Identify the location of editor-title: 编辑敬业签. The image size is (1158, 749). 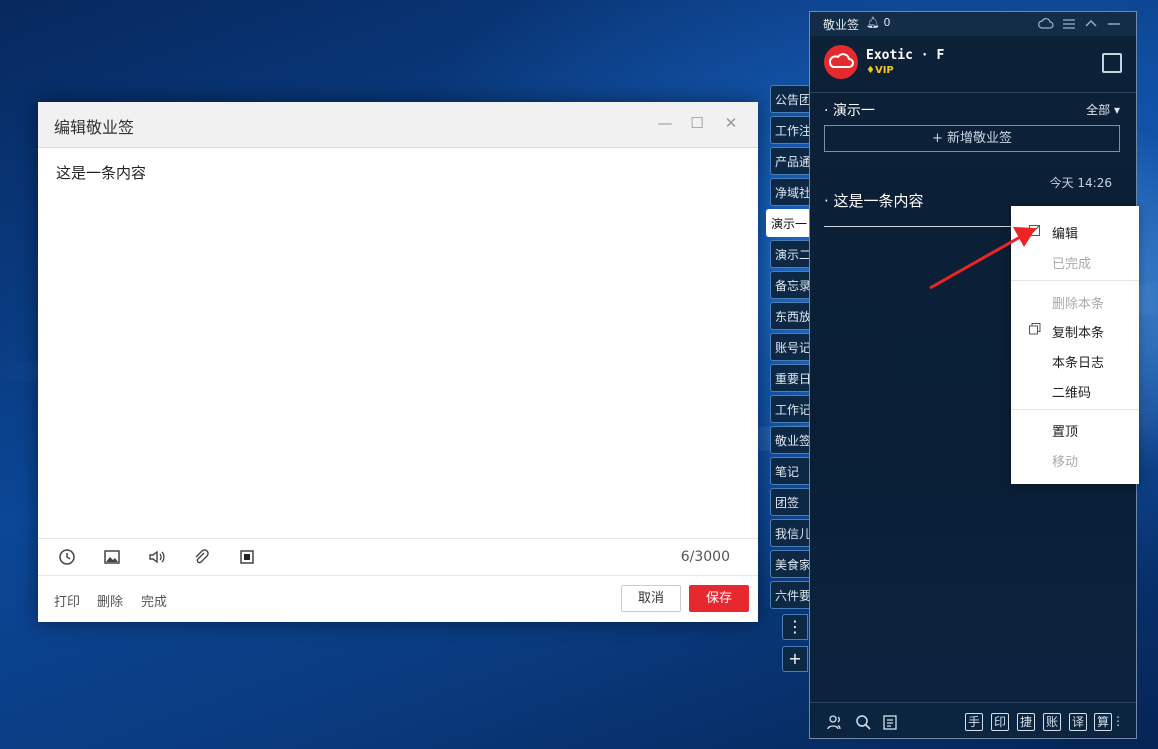
(94, 127).